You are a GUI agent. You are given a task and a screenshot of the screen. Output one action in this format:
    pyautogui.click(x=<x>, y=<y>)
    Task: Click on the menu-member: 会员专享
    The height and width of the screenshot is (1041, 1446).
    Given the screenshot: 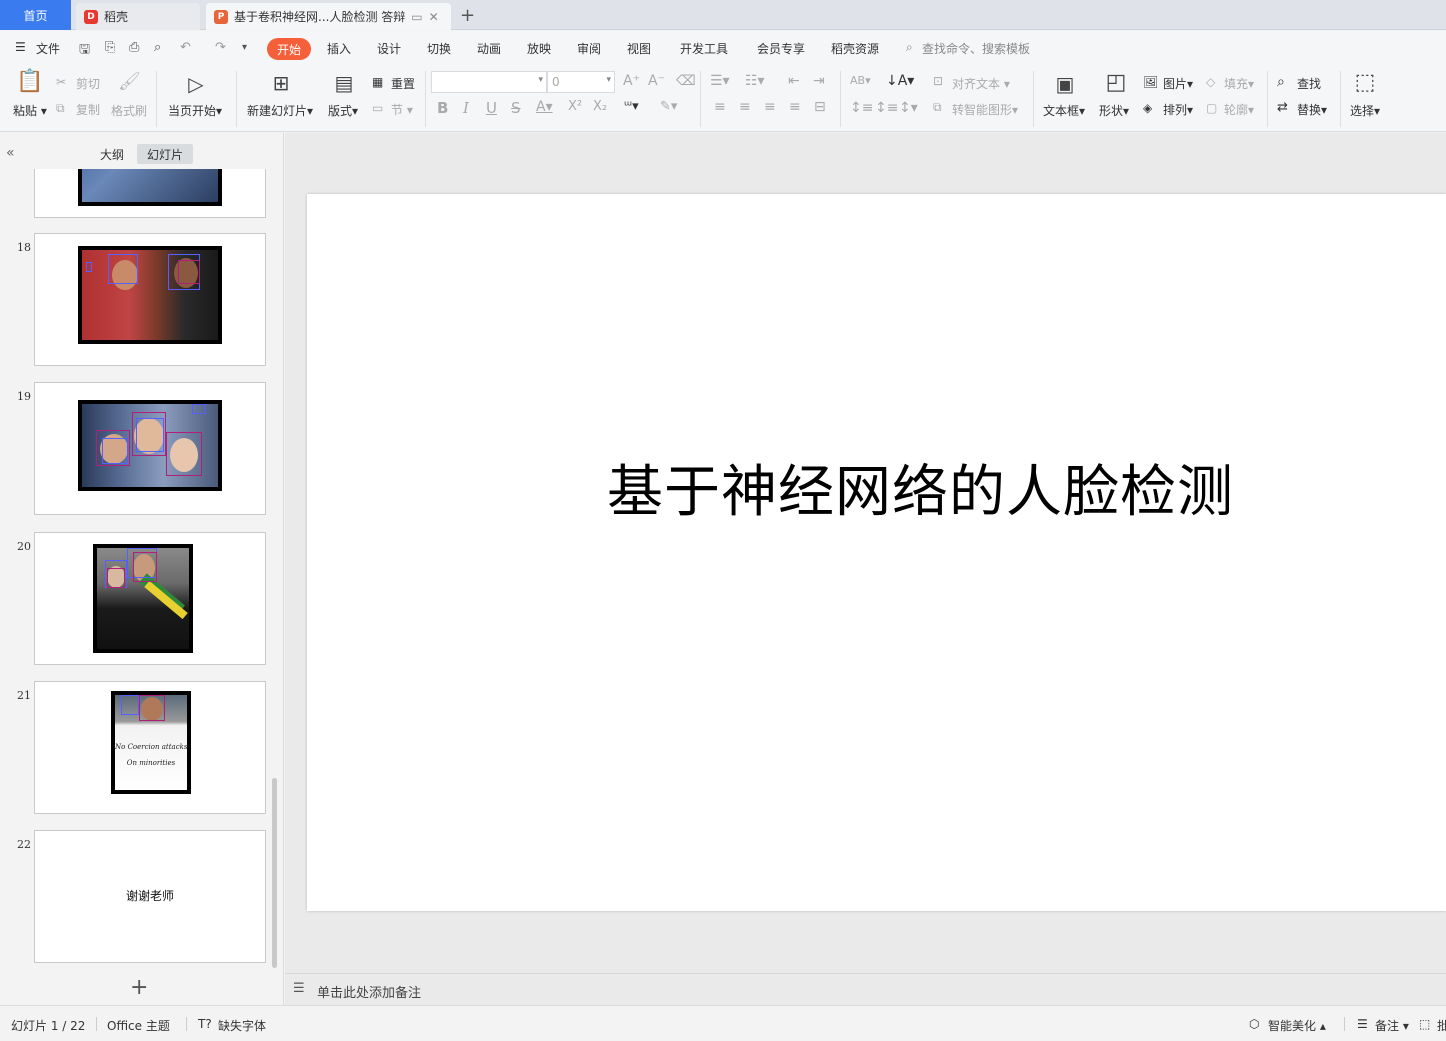 What is the action you would take?
    pyautogui.click(x=781, y=48)
    